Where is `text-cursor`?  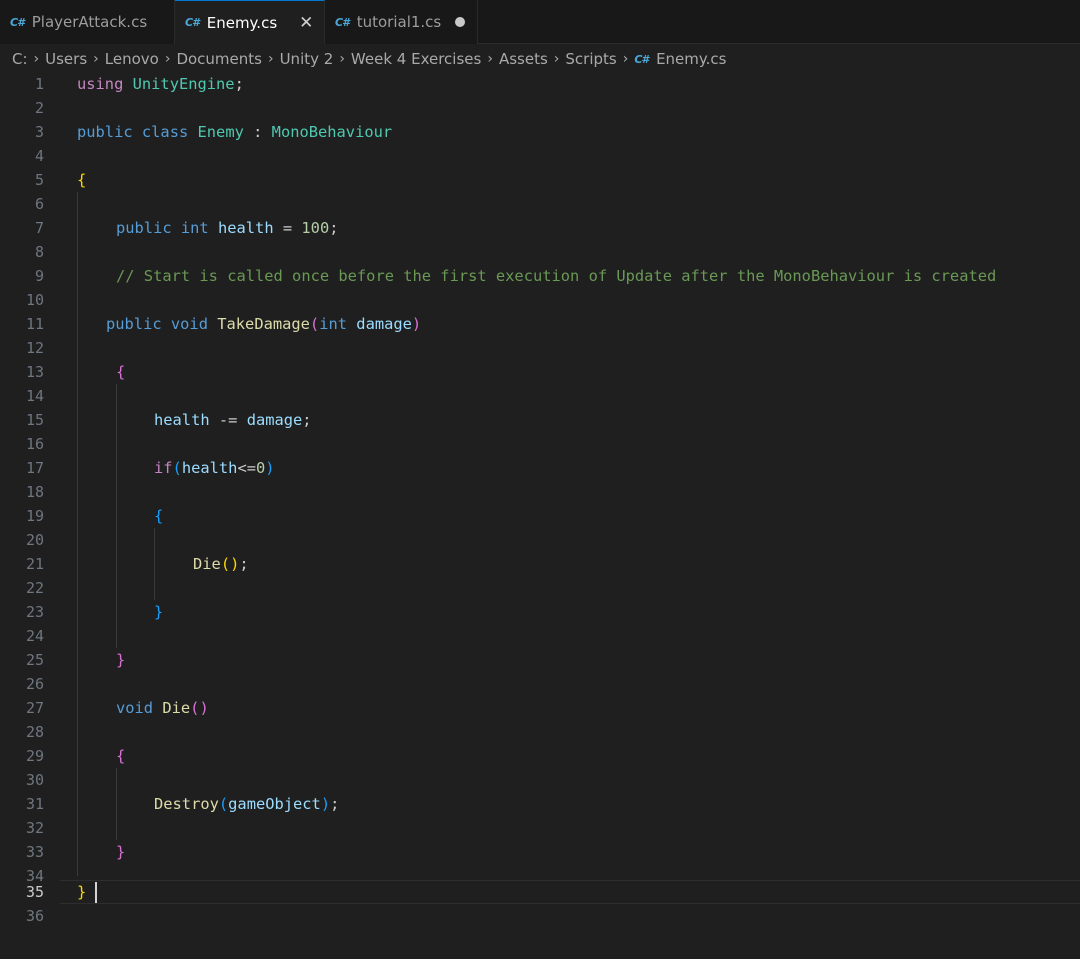
text-cursor is located at coordinates (96, 892).